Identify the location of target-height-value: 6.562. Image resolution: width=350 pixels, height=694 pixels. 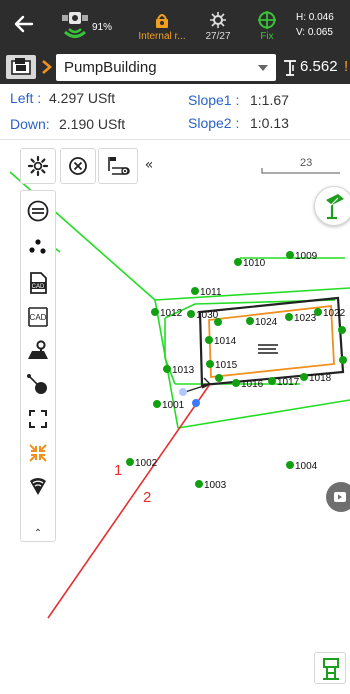
(319, 66).